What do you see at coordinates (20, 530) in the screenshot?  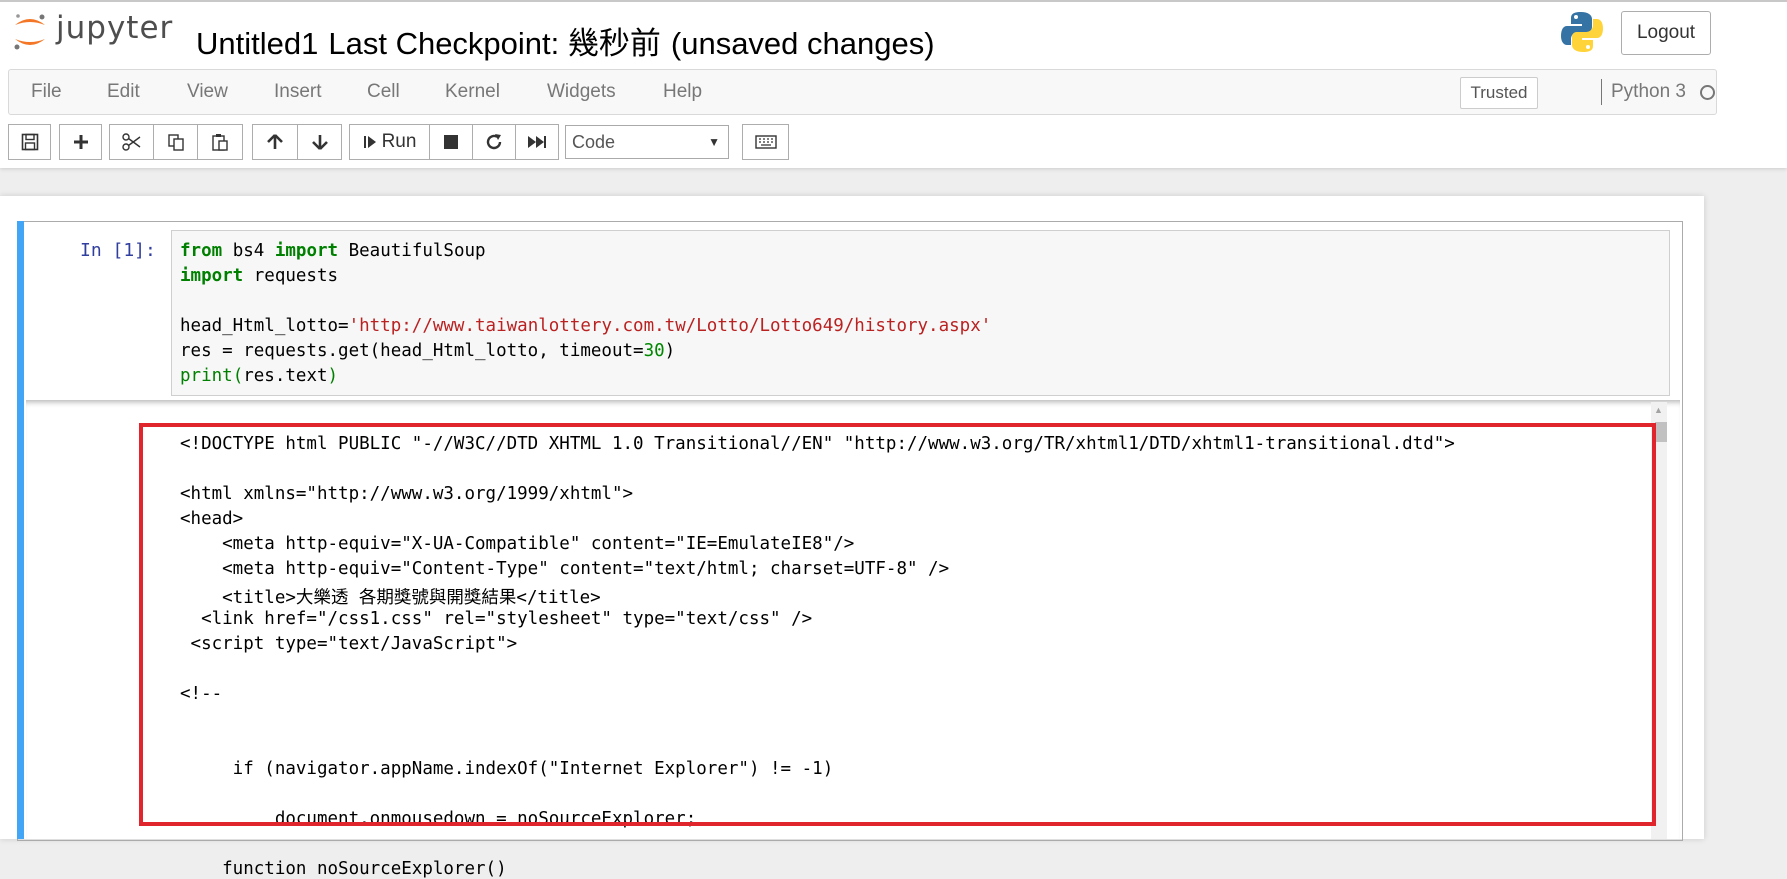 I see `cell-selected-indicator` at bounding box center [20, 530].